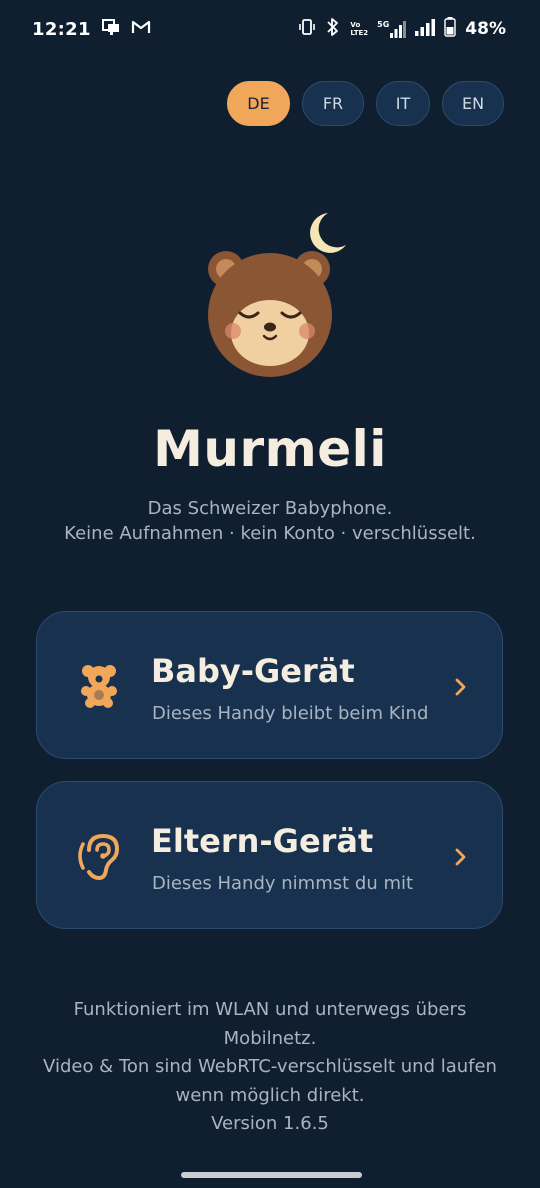  Describe the element at coordinates (91, 29) in the screenshot. I see `status-left: 12:21` at that location.